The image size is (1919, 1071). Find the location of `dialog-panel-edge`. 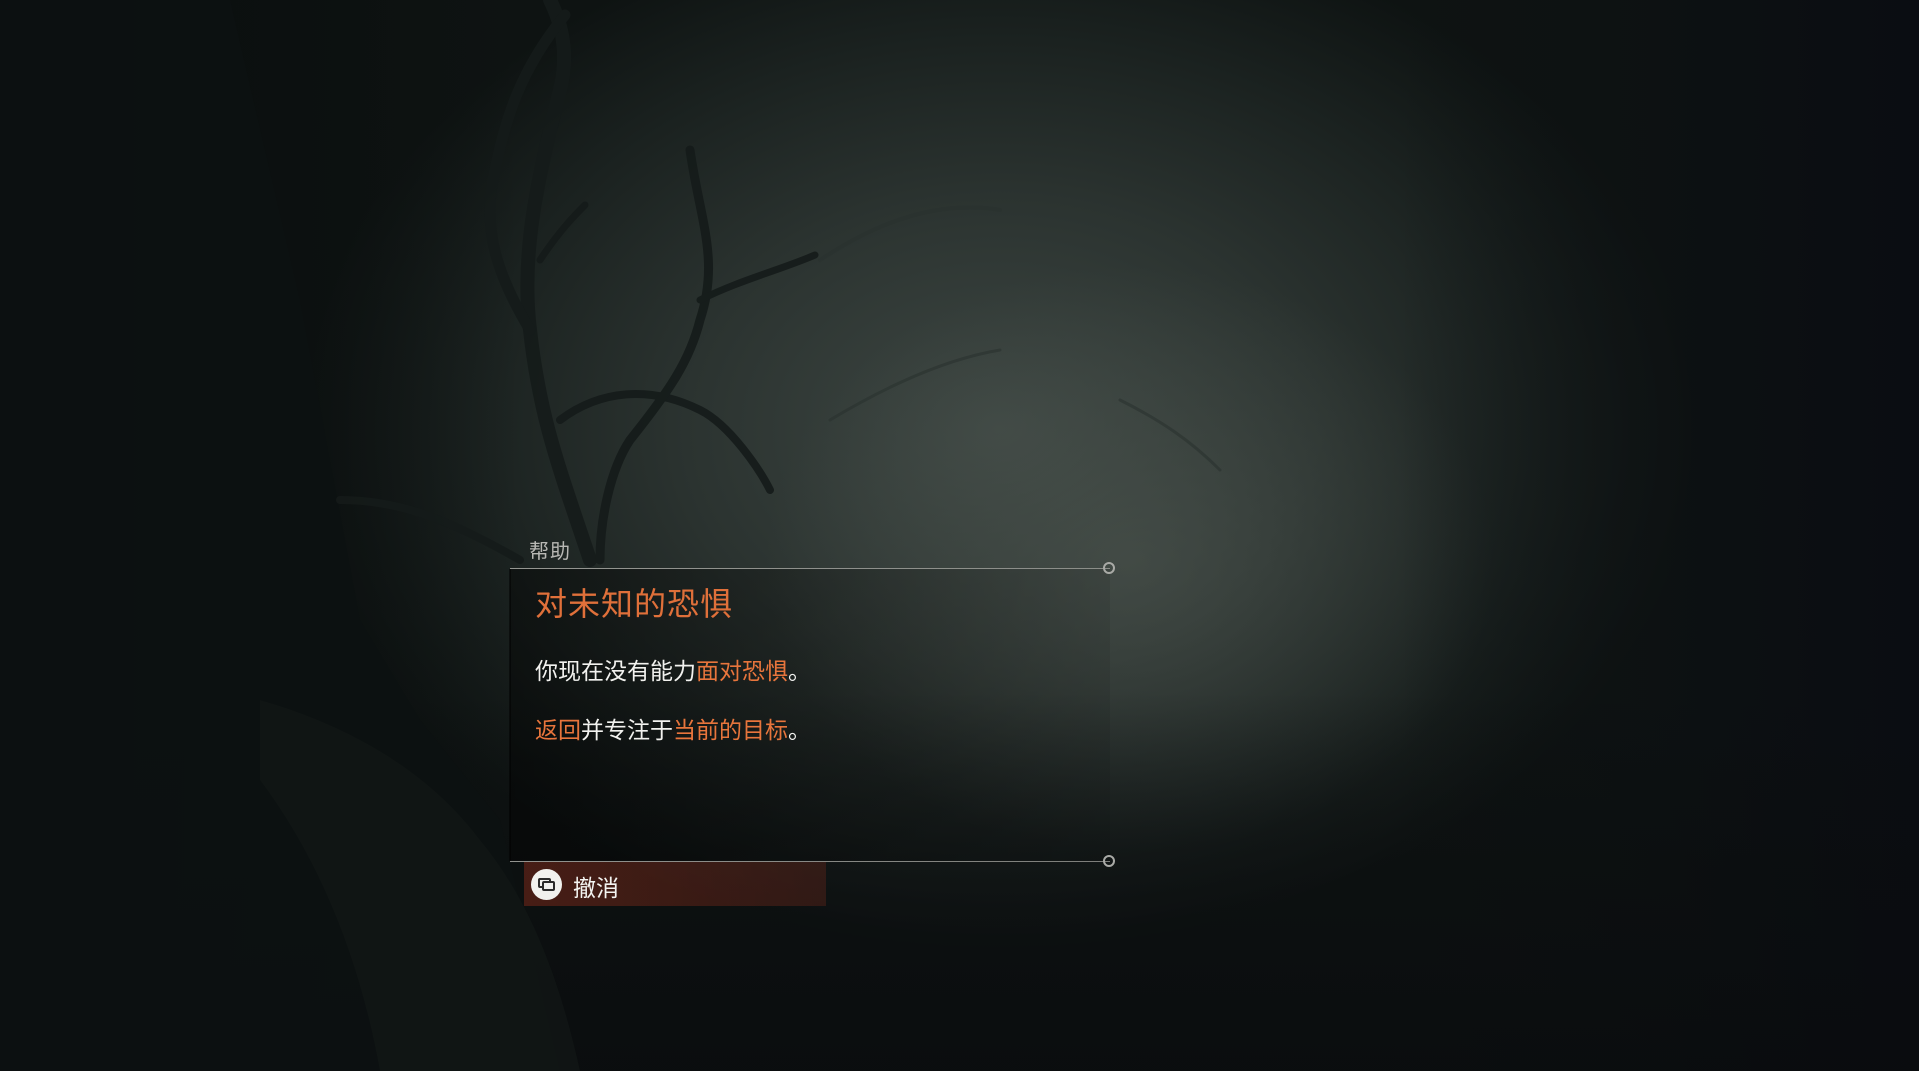

dialog-panel-edge is located at coordinates (510, 715).